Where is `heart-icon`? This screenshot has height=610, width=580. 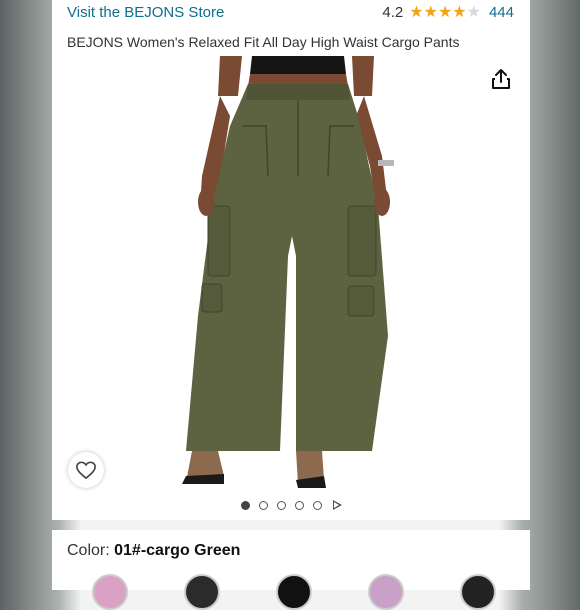
heart-icon is located at coordinates (86, 470).